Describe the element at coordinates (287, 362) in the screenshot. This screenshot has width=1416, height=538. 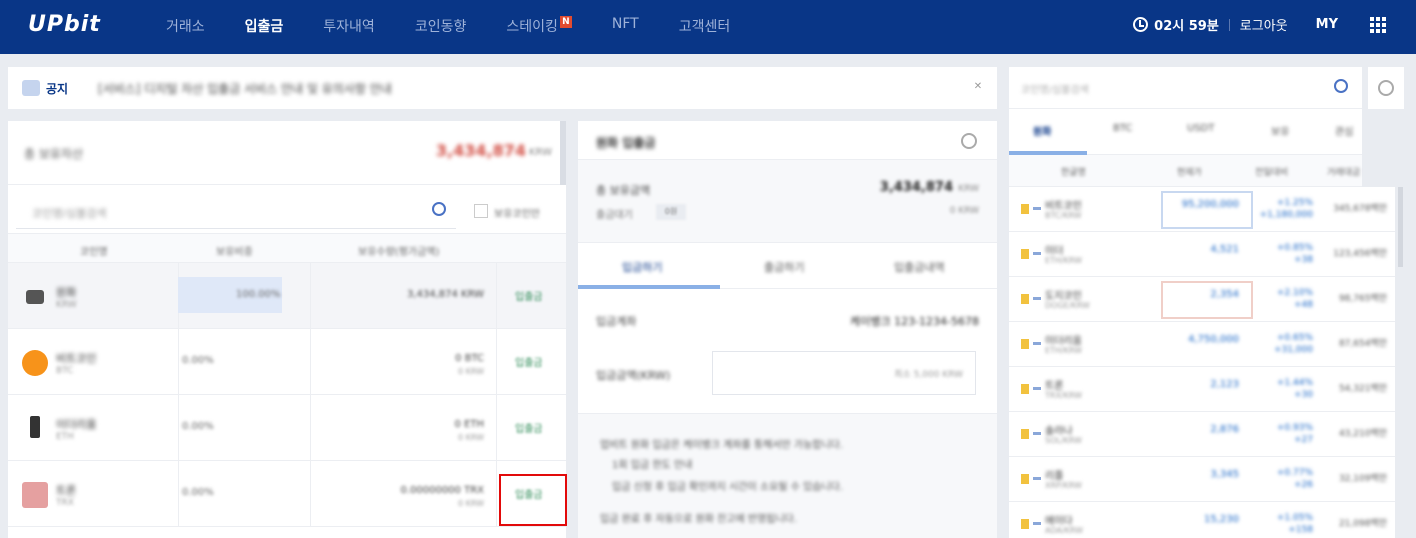
I see `table-row: 비트코인 BTC 0.00% 0 BTC 0 KRW 입출금` at that location.